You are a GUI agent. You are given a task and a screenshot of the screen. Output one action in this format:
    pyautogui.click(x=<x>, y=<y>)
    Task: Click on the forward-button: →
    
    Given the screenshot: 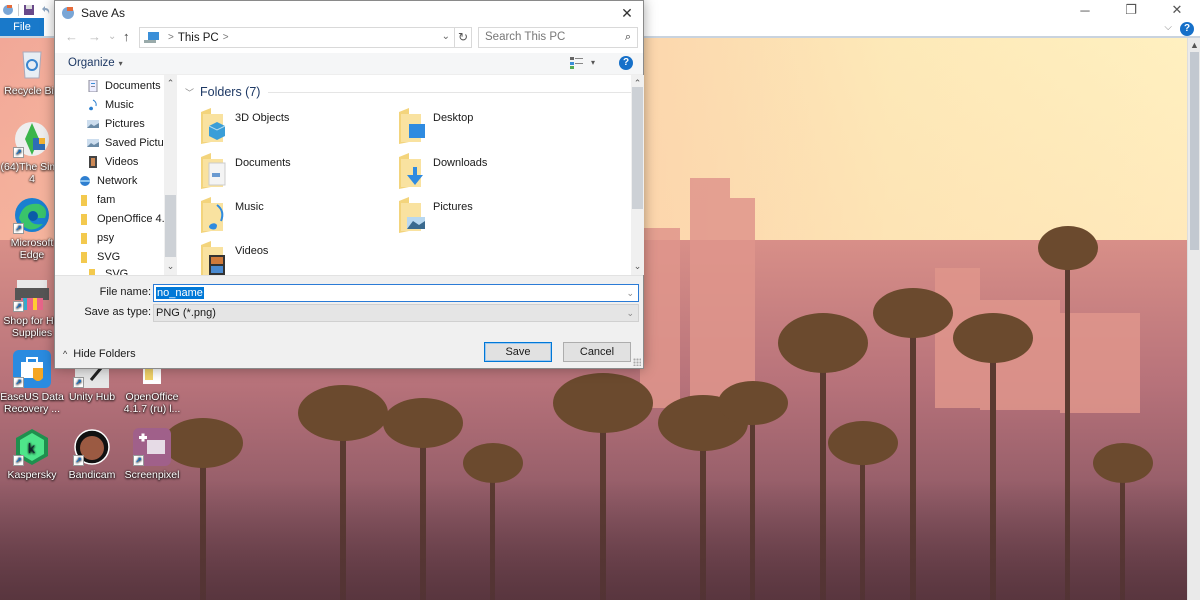 What is the action you would take?
    pyautogui.click(x=94, y=36)
    